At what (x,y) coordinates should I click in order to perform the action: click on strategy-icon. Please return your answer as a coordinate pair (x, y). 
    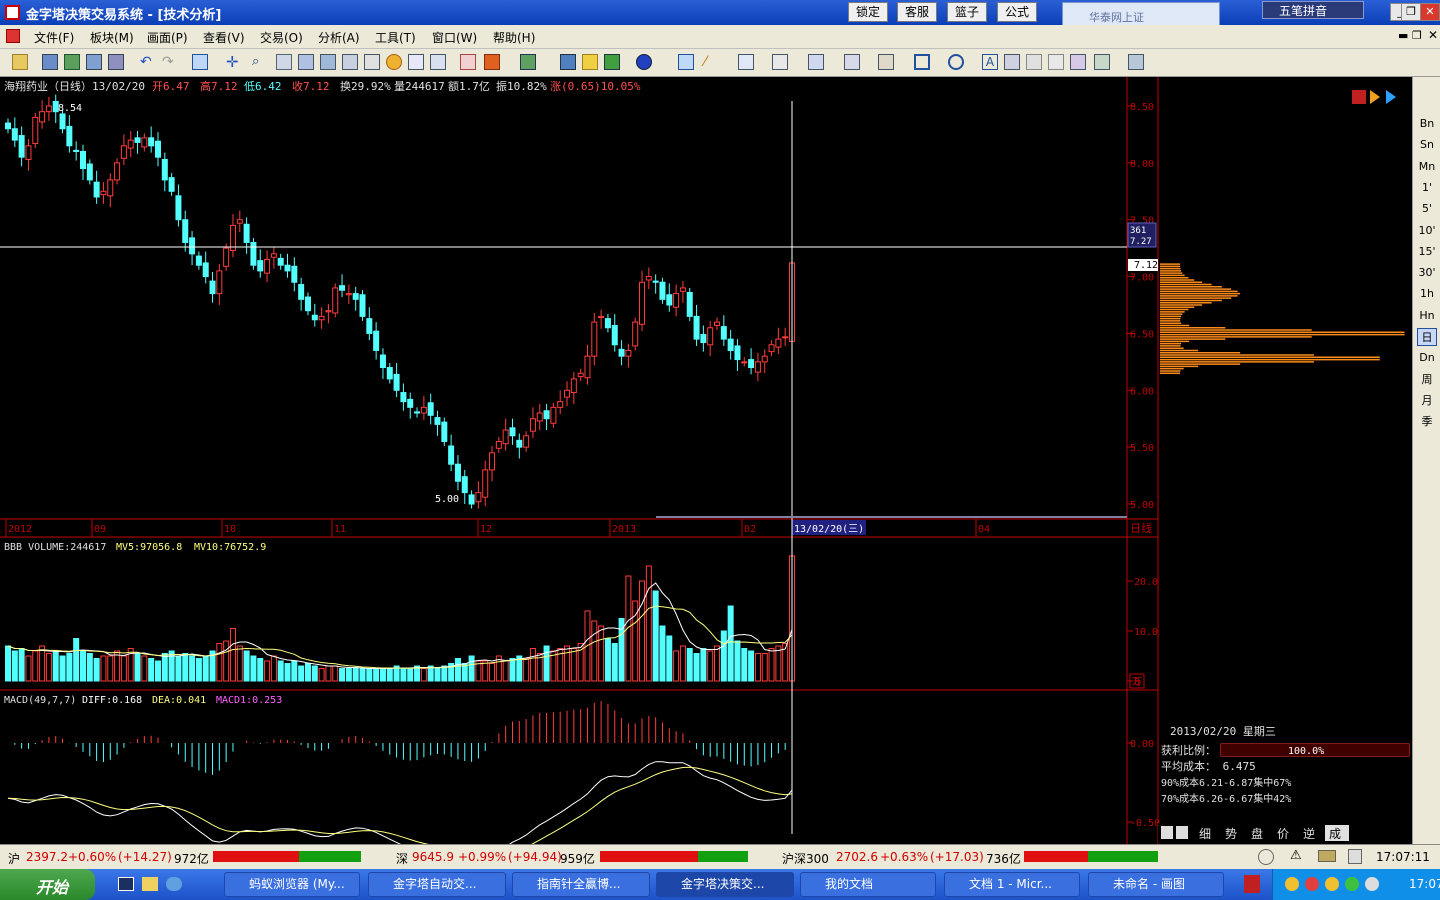
    Looking at the image, I should click on (612, 62).